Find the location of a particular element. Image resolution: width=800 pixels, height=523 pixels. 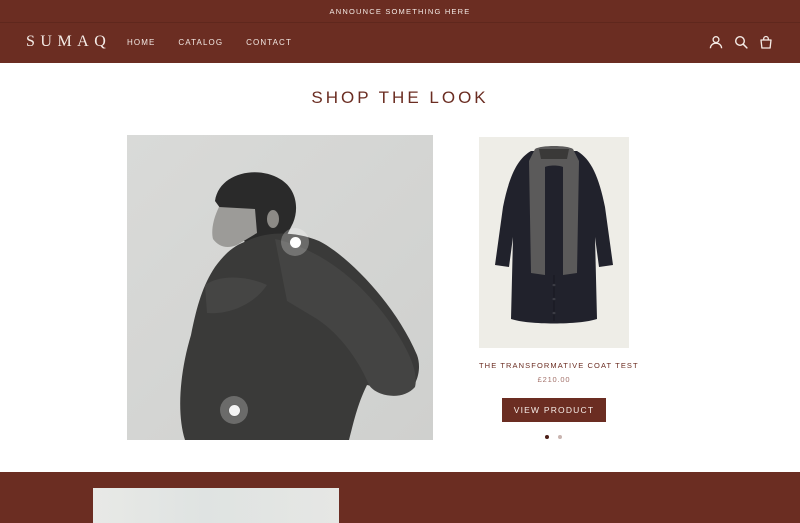

announcement-text: ANNOUNCE SOMETHING HERE is located at coordinates (400, 11).